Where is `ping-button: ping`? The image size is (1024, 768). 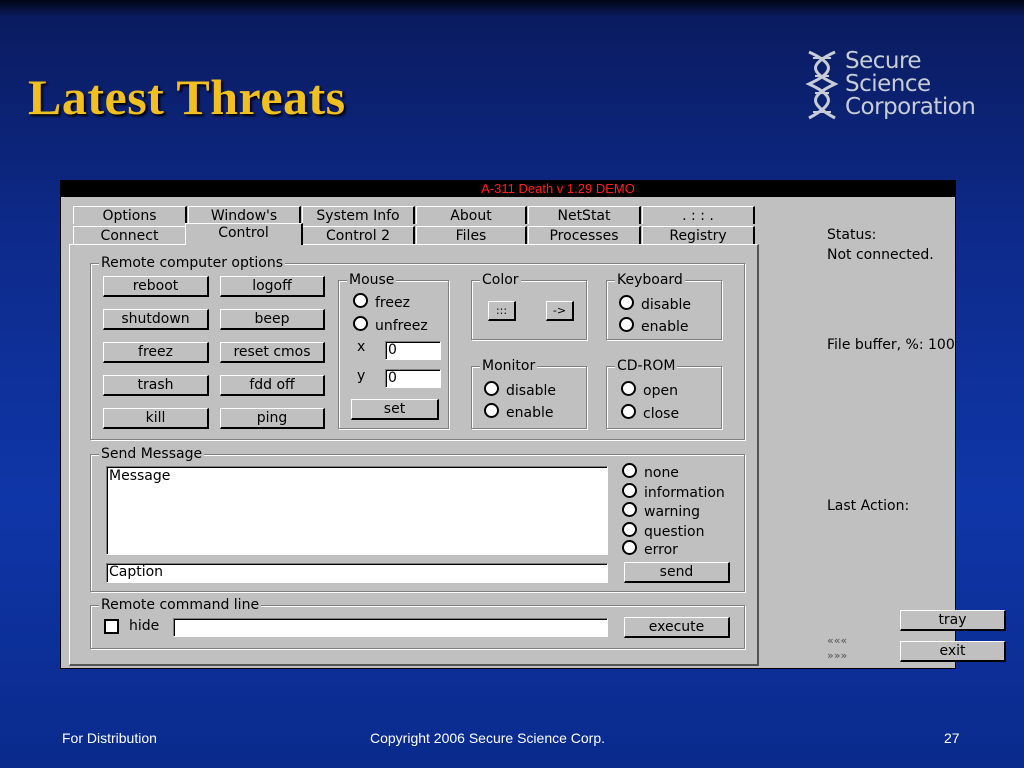
ping-button: ping is located at coordinates (272, 418).